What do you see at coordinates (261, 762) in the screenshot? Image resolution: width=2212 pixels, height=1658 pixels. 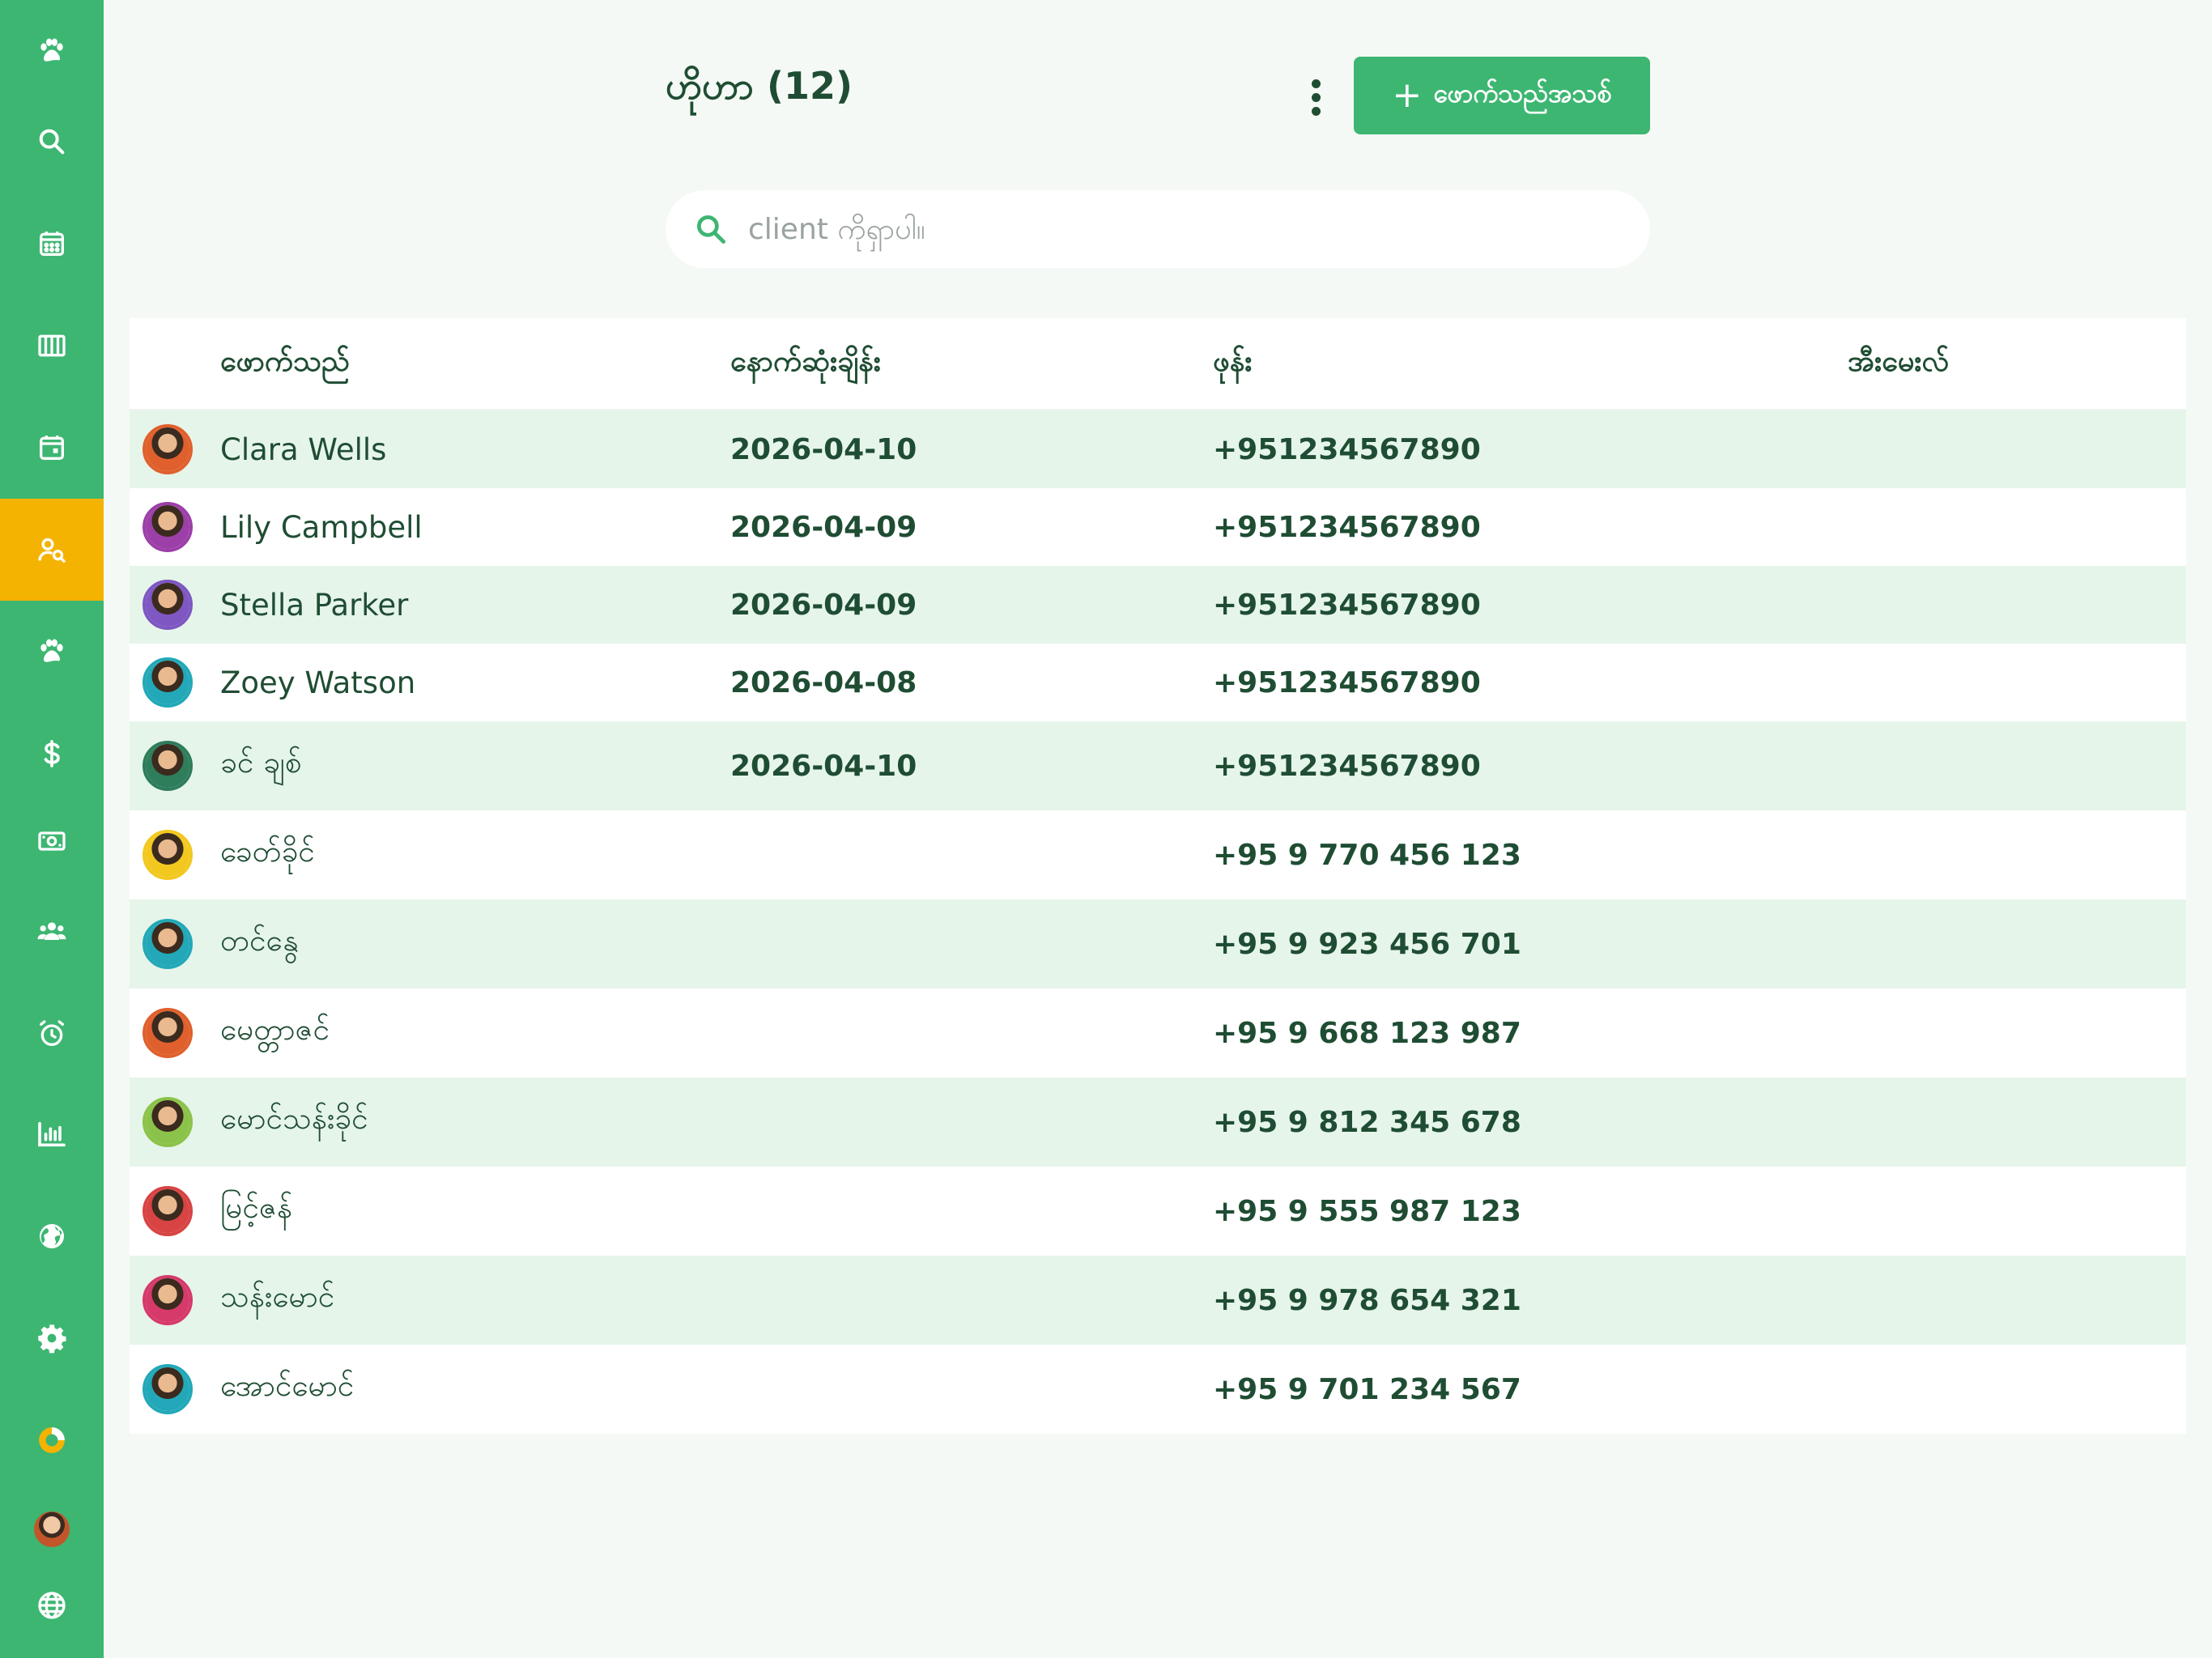 I see `client-name: ခင် ချစ်` at bounding box center [261, 762].